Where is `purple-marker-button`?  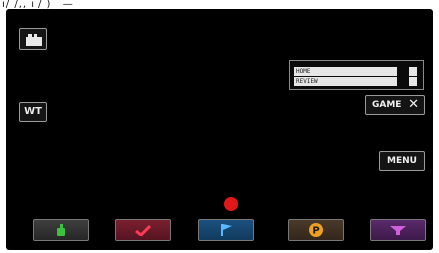
purple-marker-button is located at coordinates (398, 230).